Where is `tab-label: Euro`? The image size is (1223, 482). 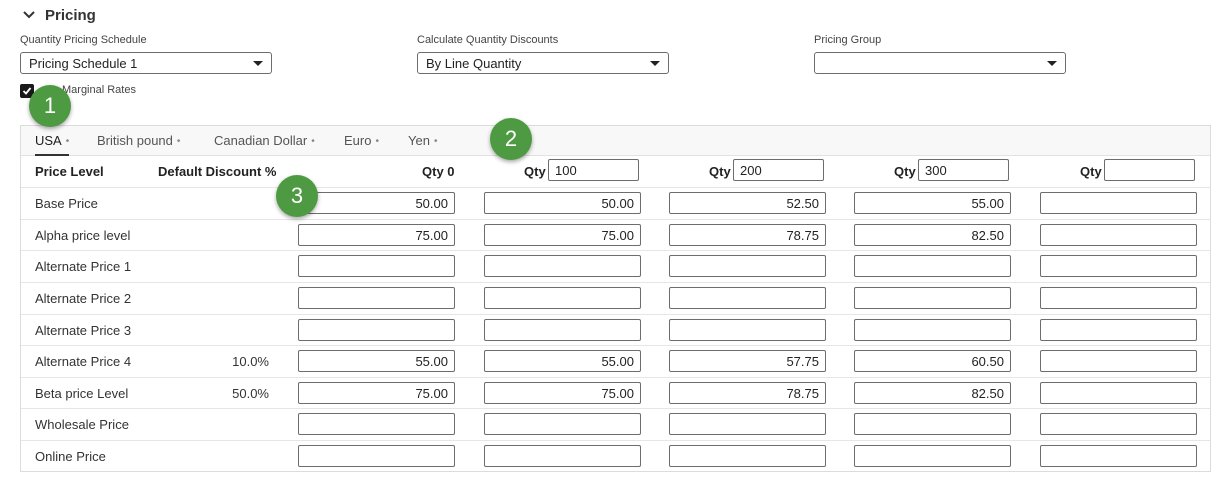
tab-label: Euro is located at coordinates (358, 140).